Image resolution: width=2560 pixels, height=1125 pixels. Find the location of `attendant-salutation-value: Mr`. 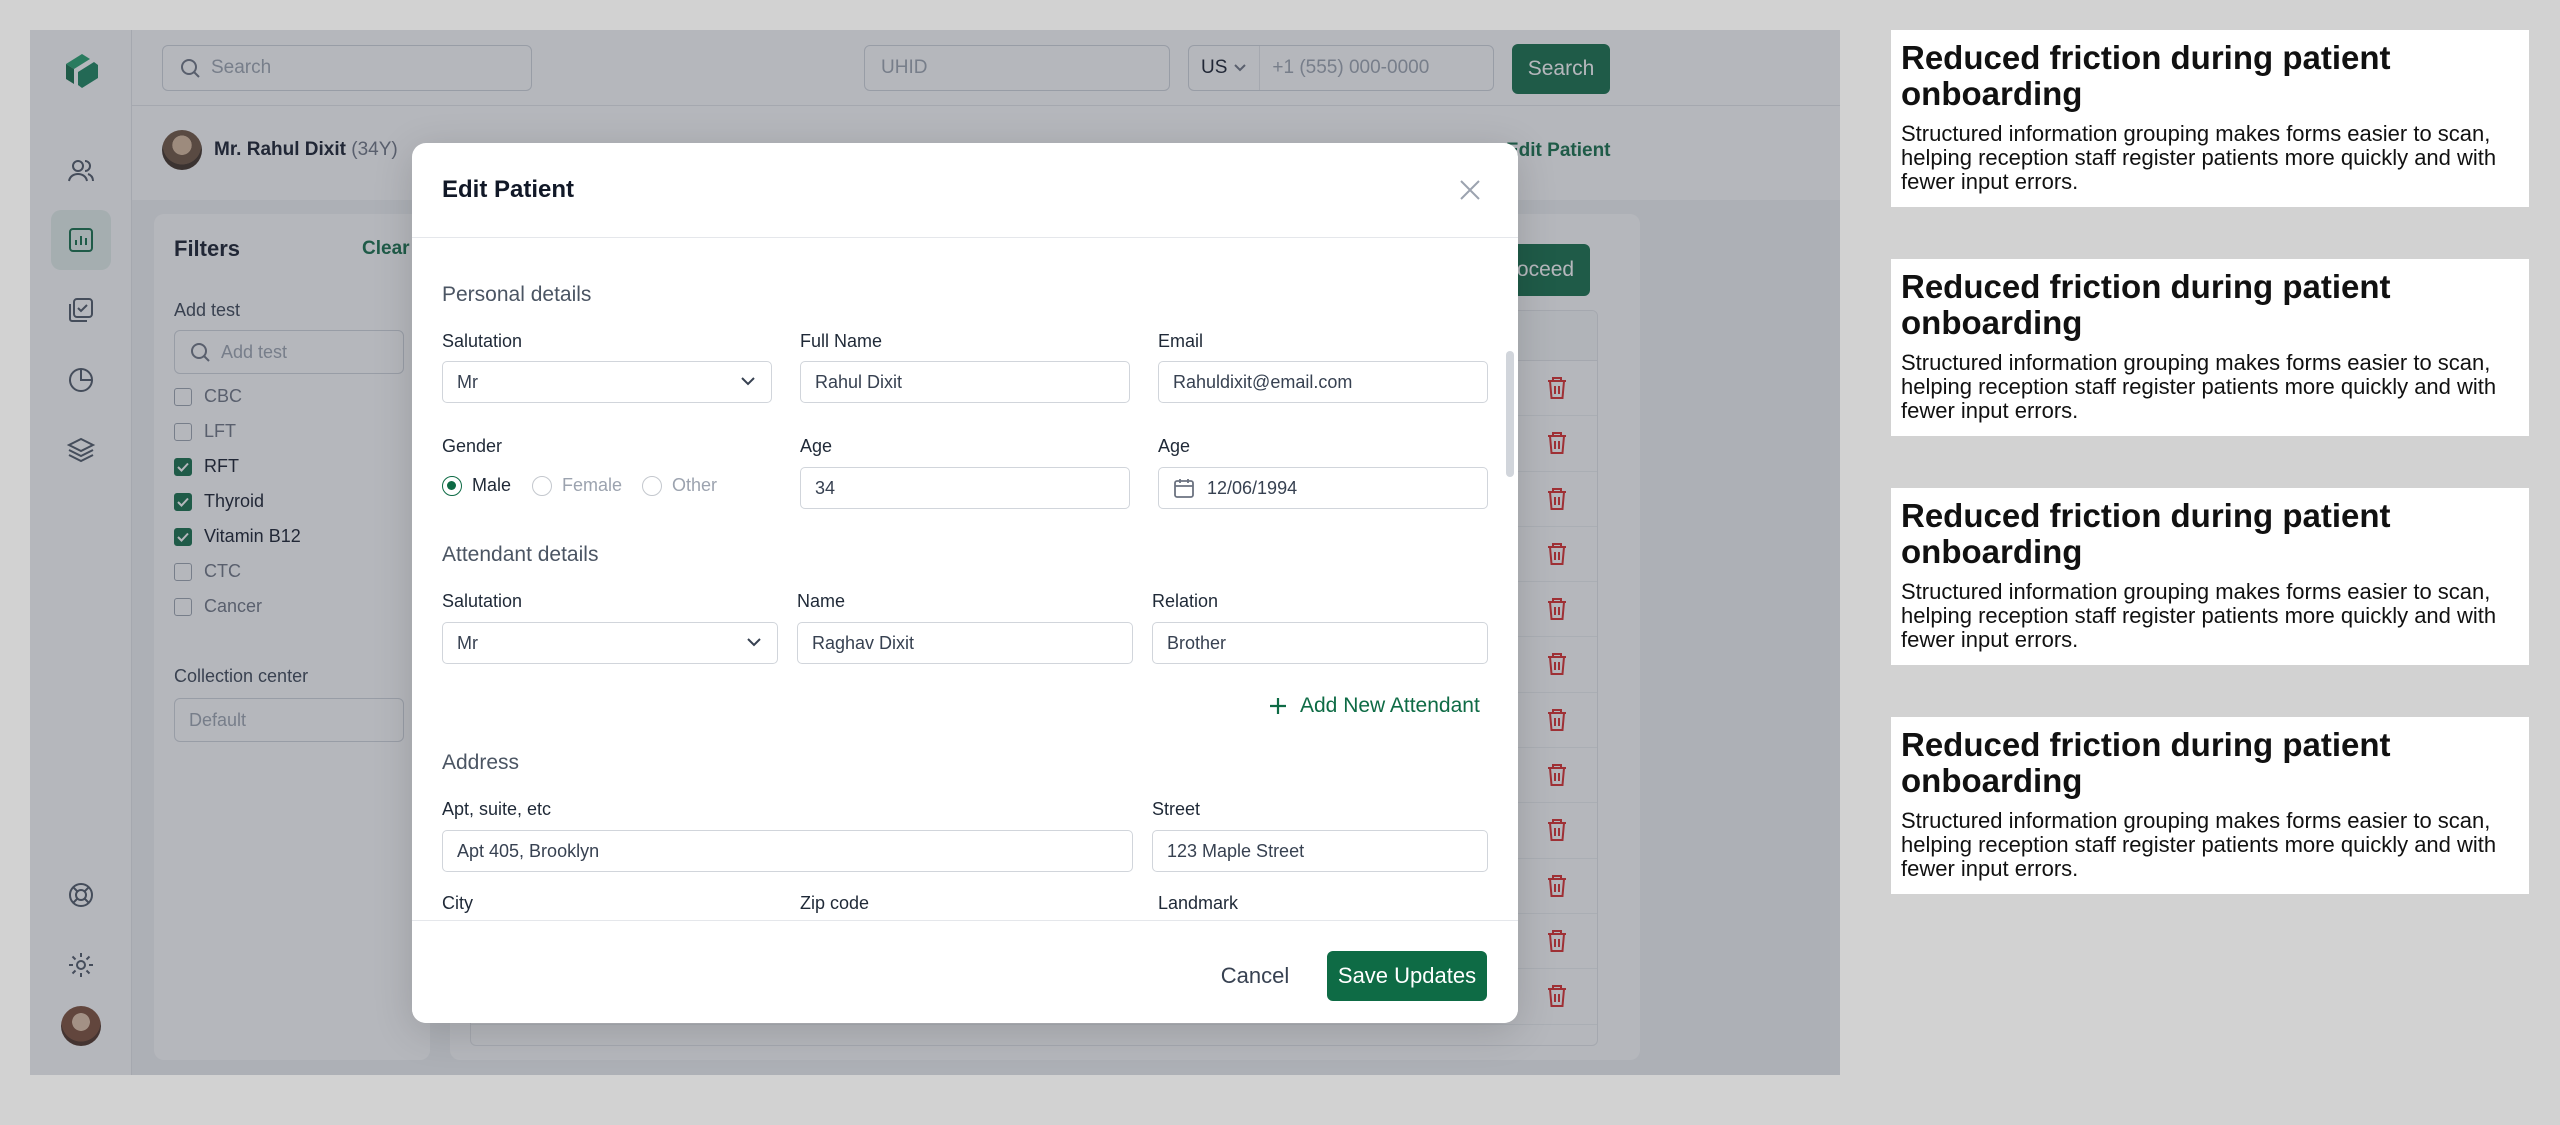

attendant-salutation-value: Mr is located at coordinates (467, 642).